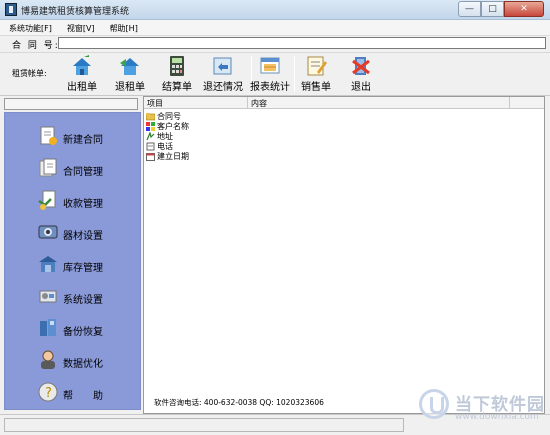 This screenshot has width=550, height=435. Describe the element at coordinates (122, 27) in the screenshot. I see `menu-help: 帮助[H]` at that location.